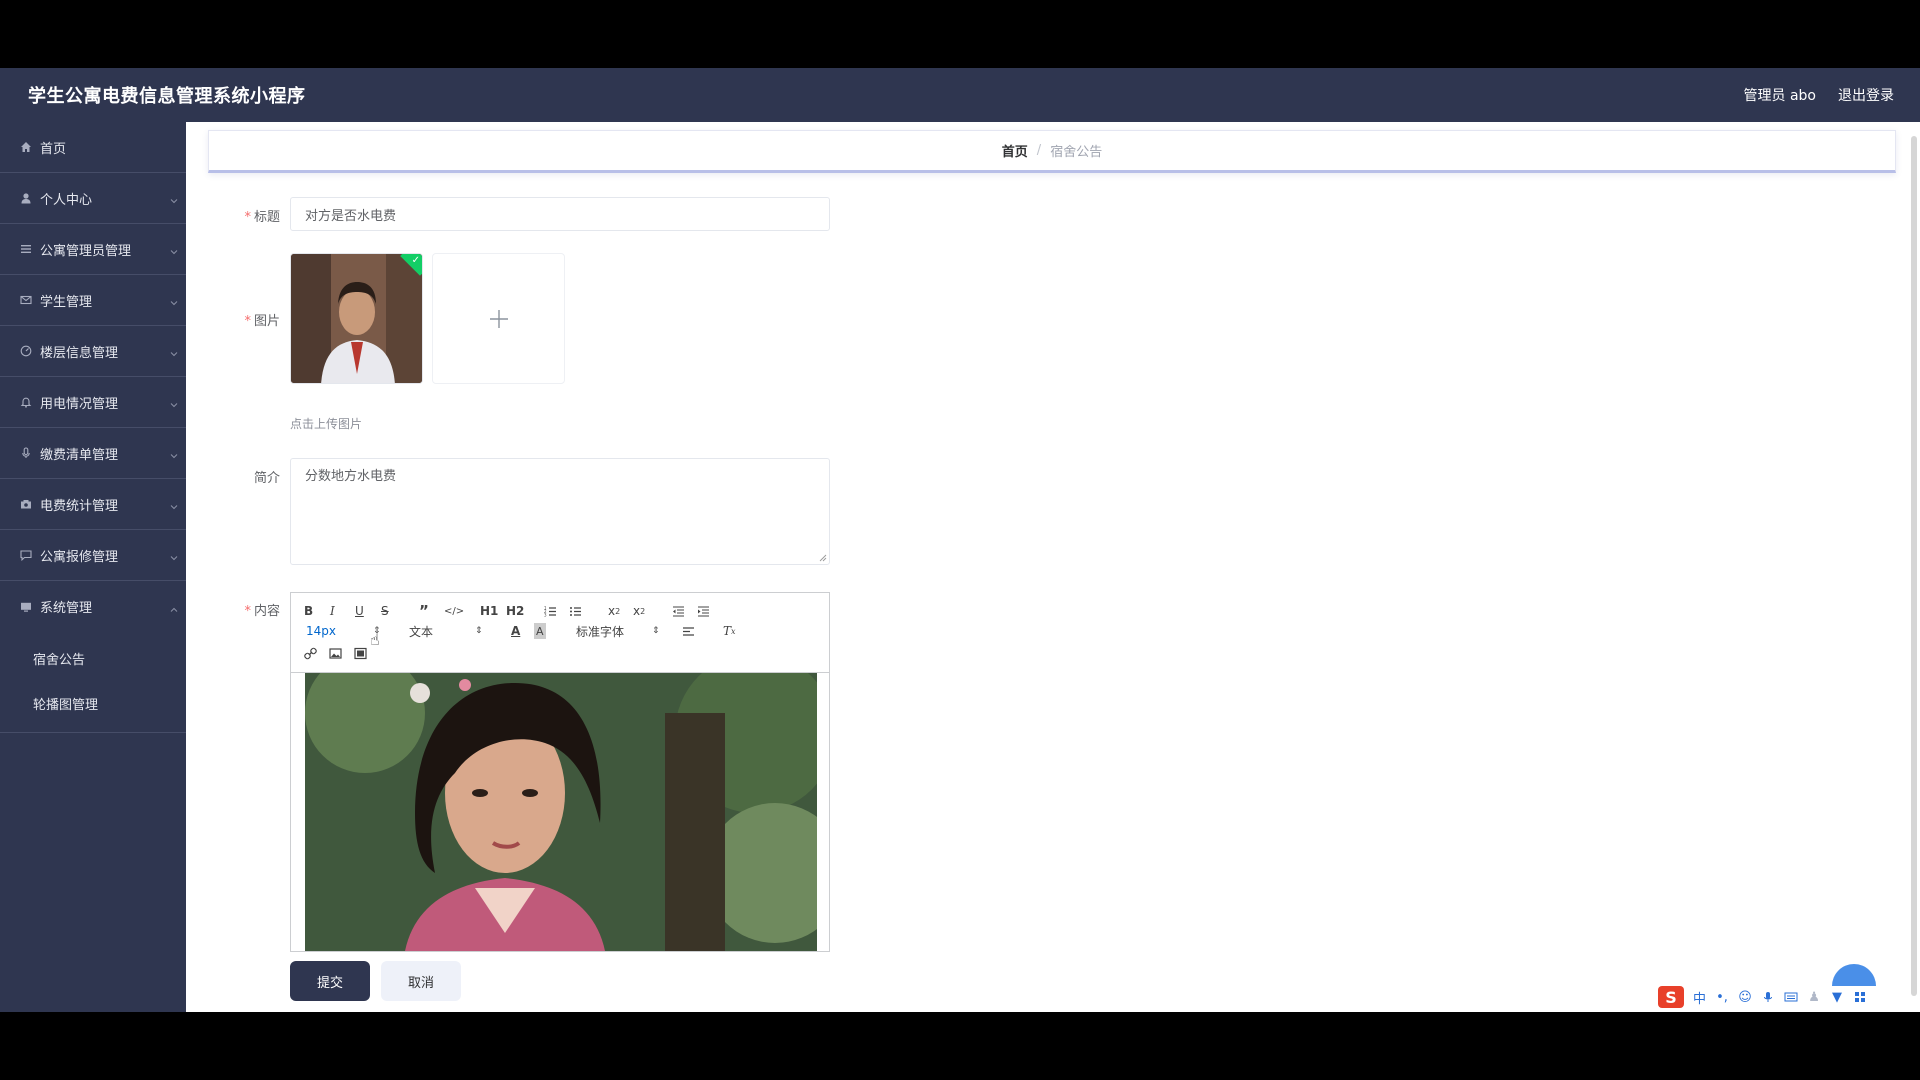 This screenshot has width=1920, height=1080. I want to click on blockquote-icon: ”, so click(424, 611).